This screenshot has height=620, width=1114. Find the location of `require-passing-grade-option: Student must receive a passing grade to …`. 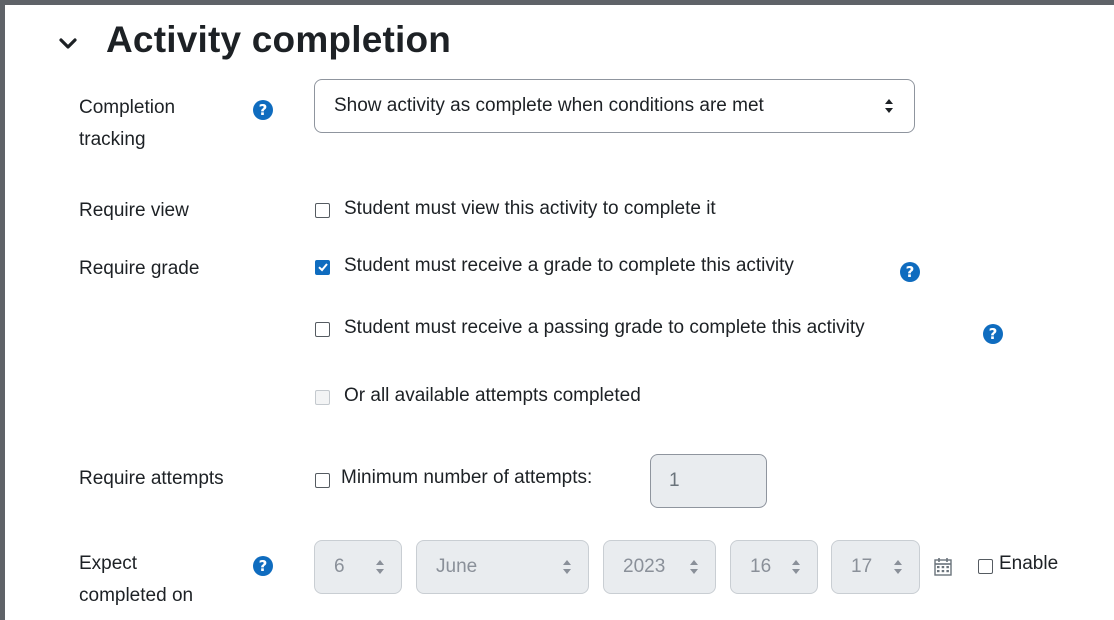

require-passing-grade-option: Student must receive a passing grade to … is located at coordinates (604, 328).